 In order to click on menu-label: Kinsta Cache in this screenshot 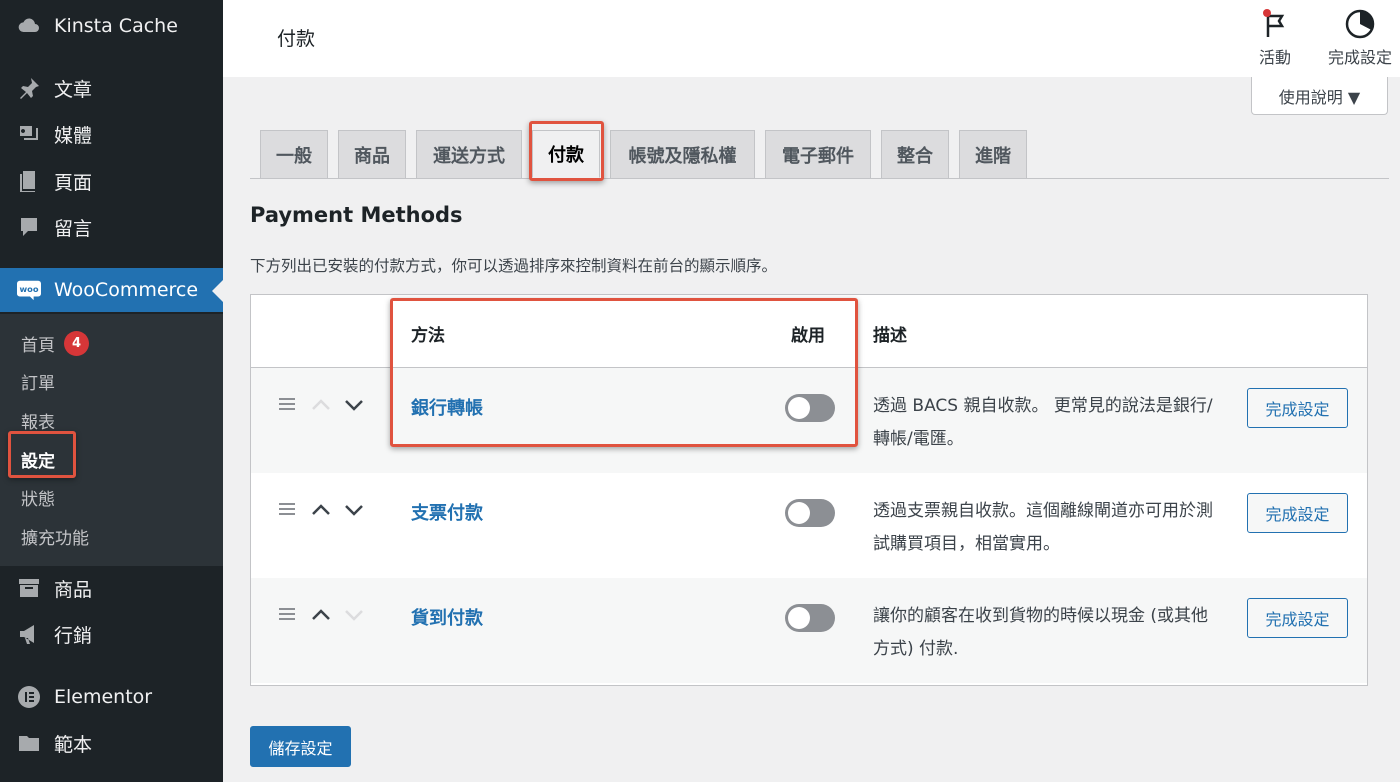, I will do `click(116, 26)`.